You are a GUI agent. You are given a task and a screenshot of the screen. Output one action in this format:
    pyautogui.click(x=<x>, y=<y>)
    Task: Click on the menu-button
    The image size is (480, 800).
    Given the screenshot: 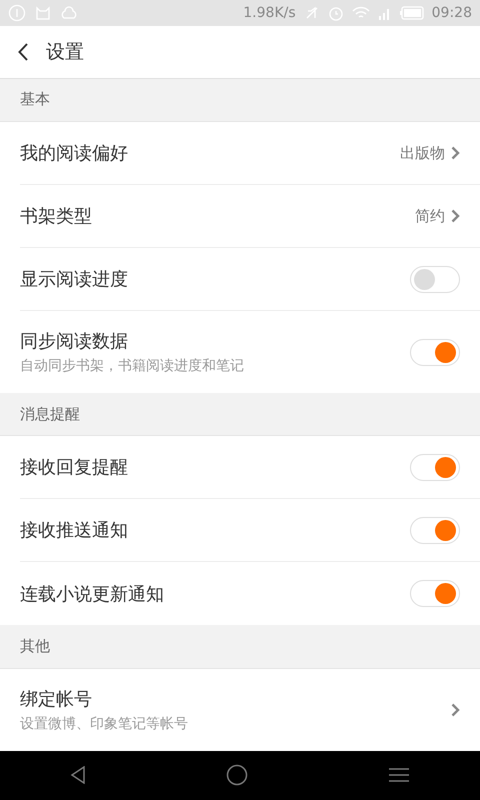 What is the action you would take?
    pyautogui.click(x=399, y=775)
    